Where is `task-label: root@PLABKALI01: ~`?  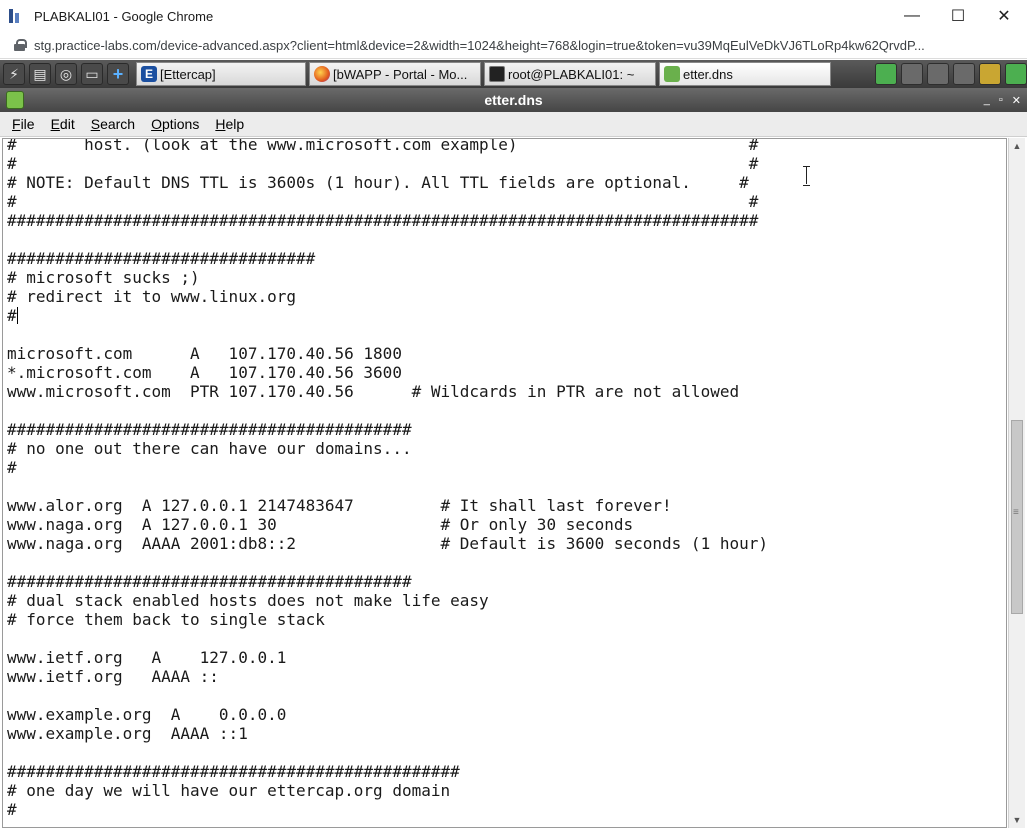
task-label: root@PLABKALI01: ~ is located at coordinates (571, 74).